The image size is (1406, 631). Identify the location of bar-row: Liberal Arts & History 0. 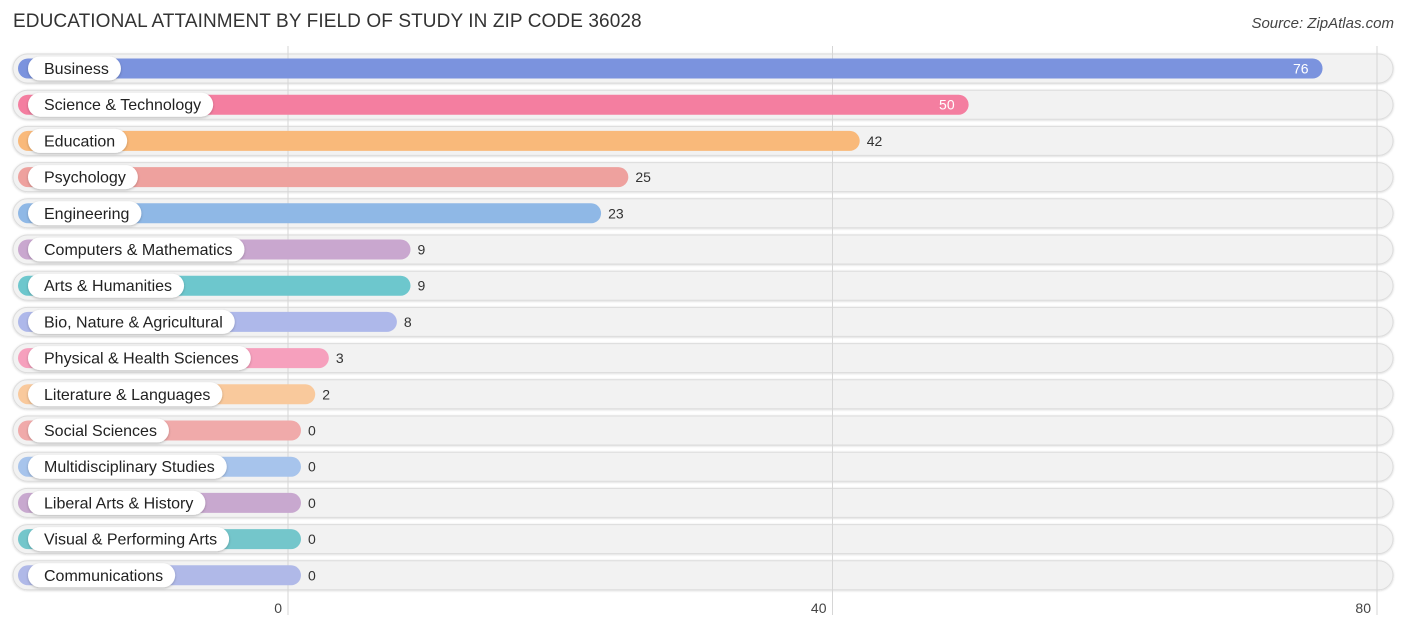
(167, 502).